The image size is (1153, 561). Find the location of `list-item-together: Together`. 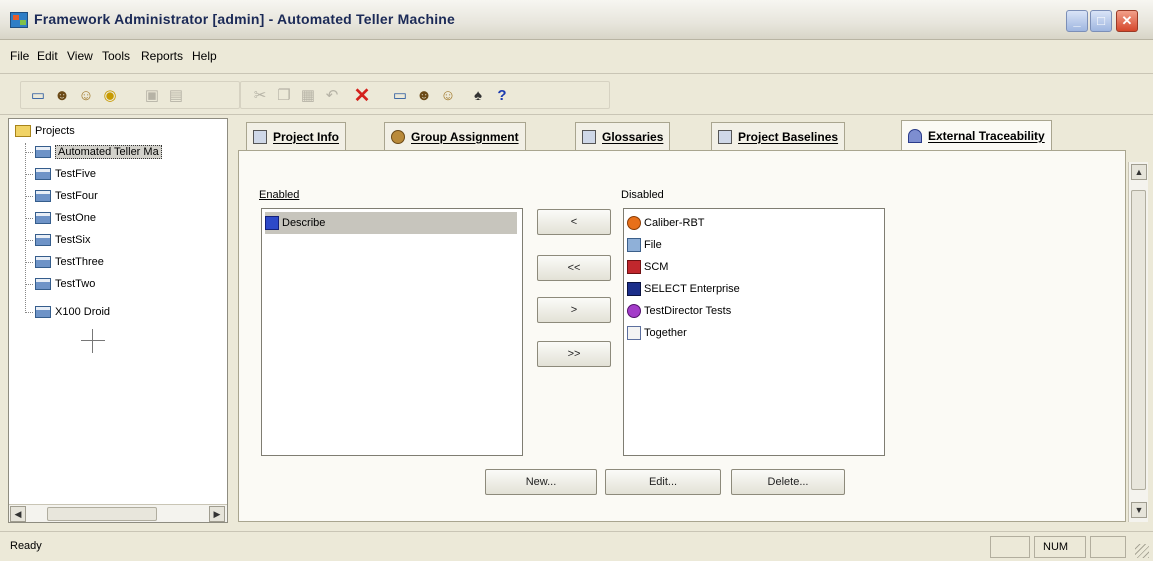

list-item-together: Together is located at coordinates (657, 333).